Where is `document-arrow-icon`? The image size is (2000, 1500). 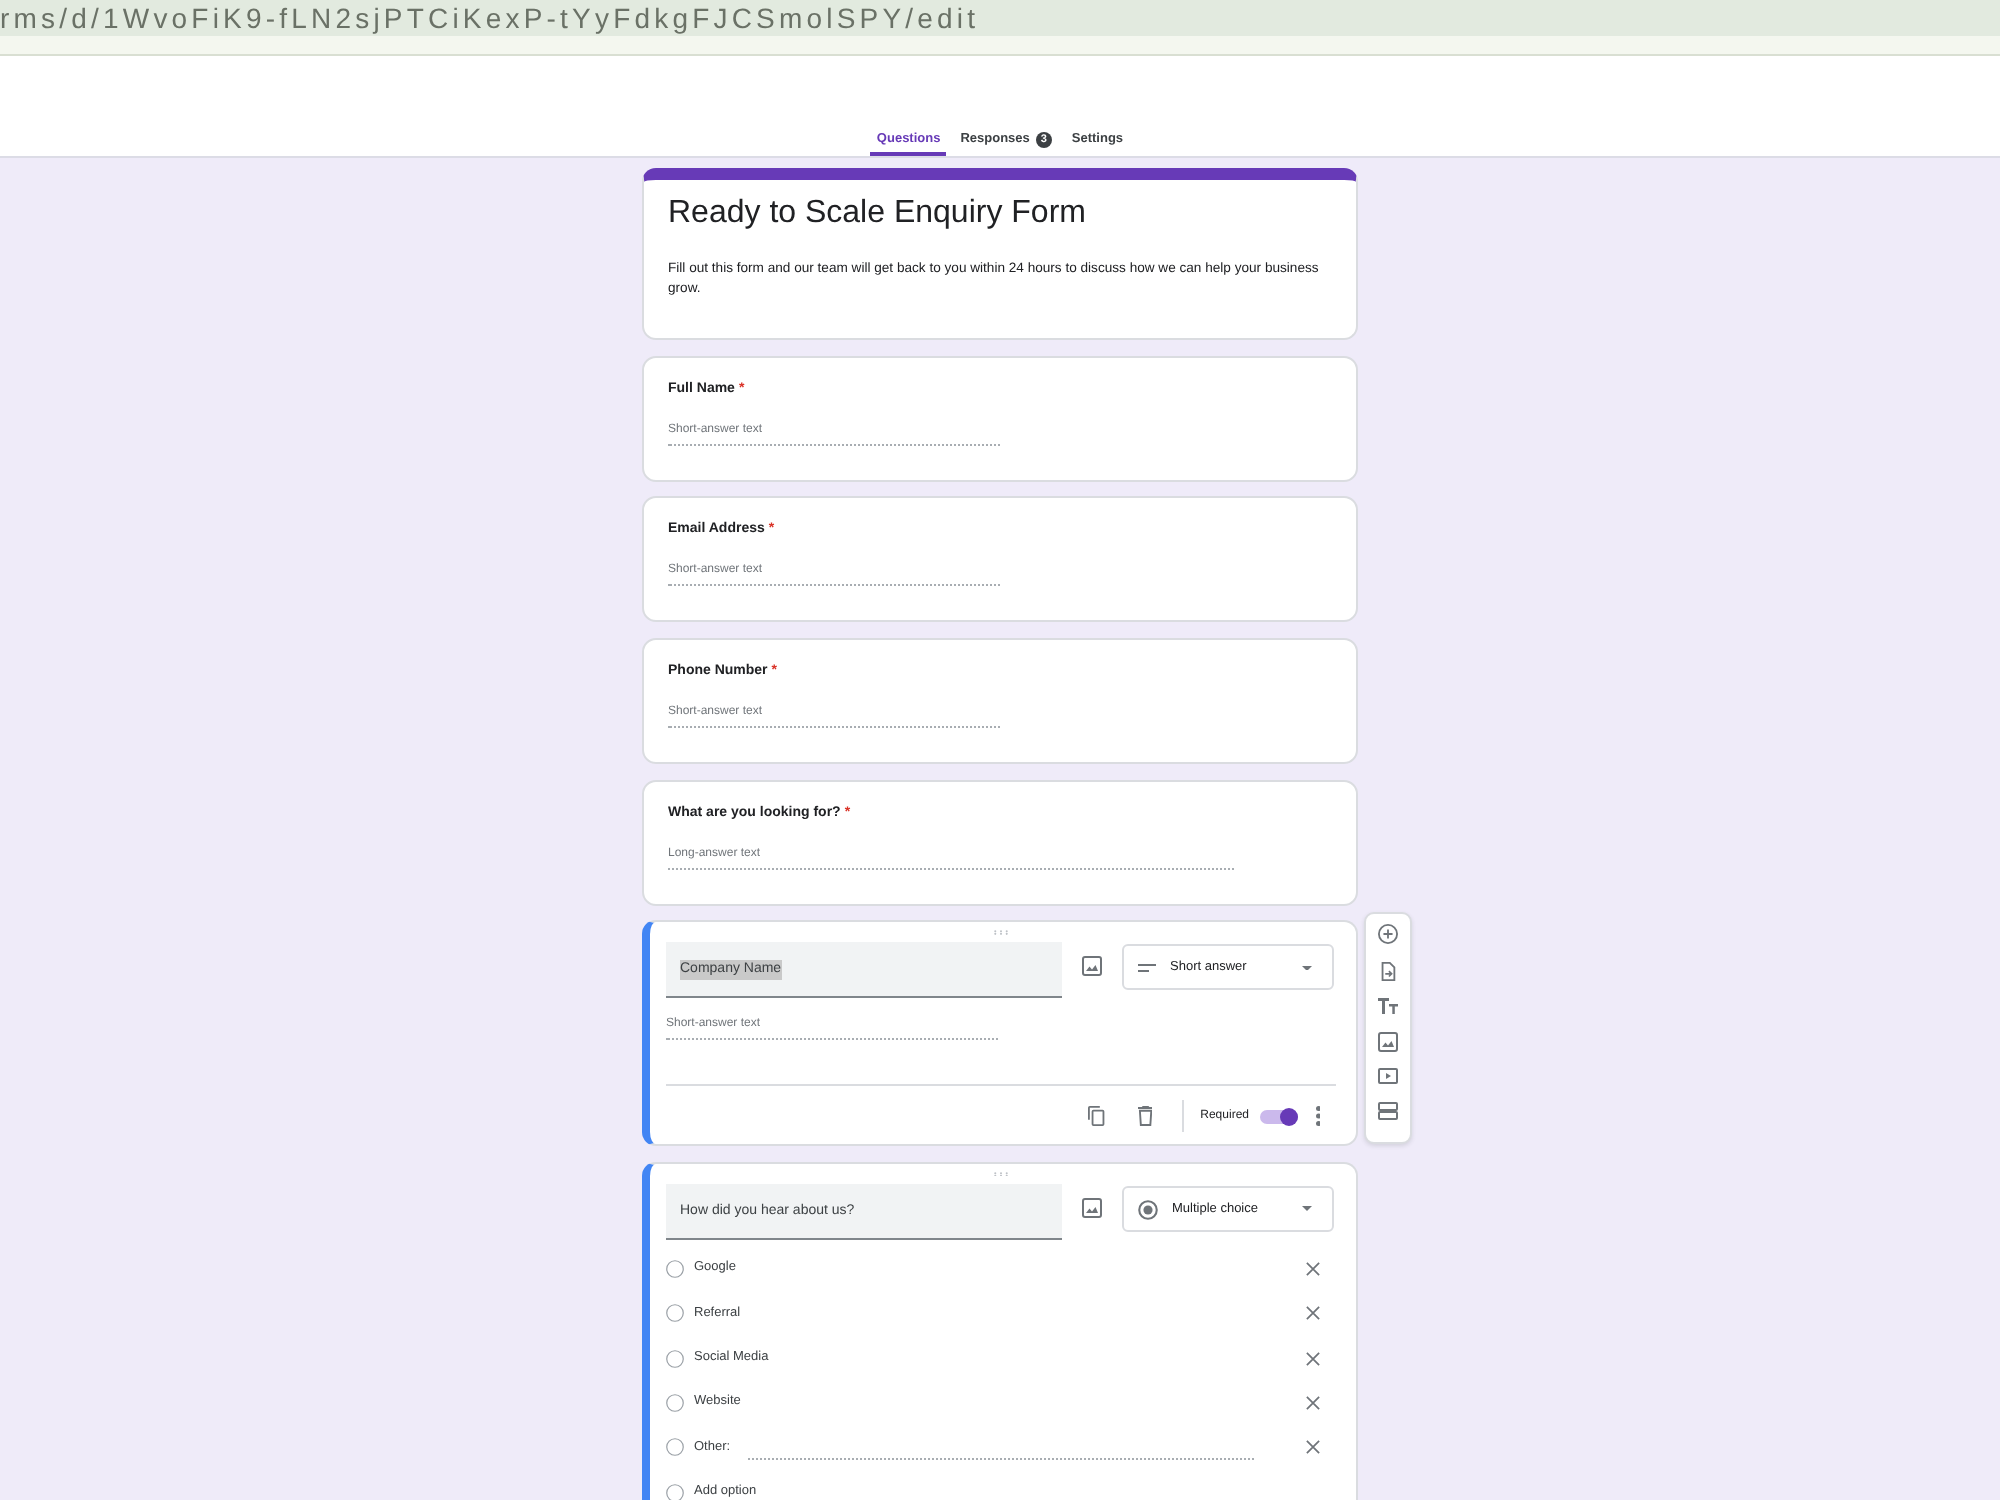 document-arrow-icon is located at coordinates (1388, 971).